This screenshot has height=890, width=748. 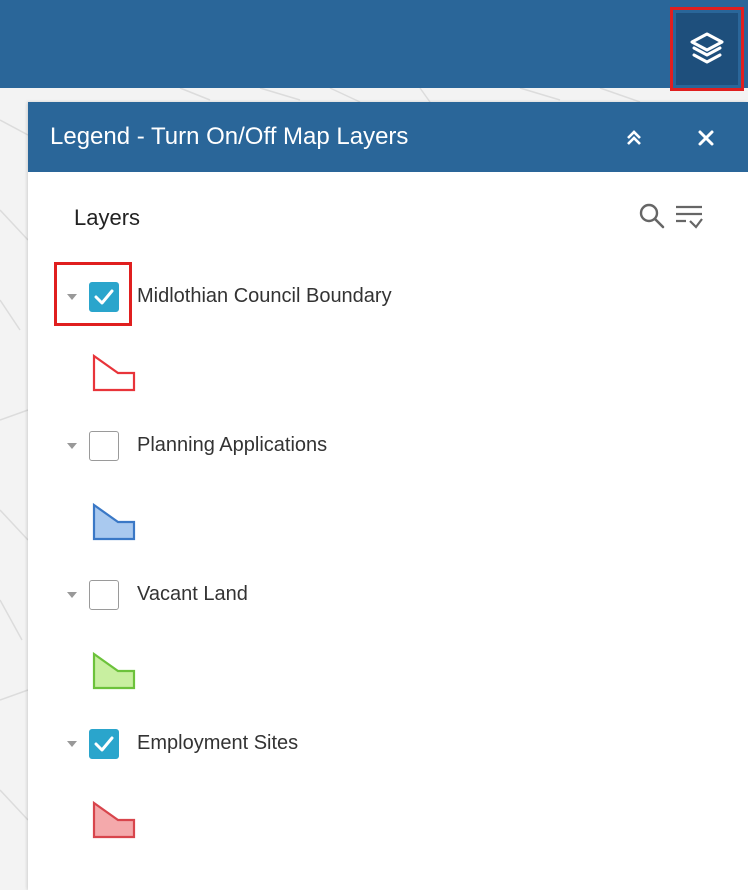 What do you see at coordinates (107, 217) in the screenshot?
I see `layers-heading: Layers` at bounding box center [107, 217].